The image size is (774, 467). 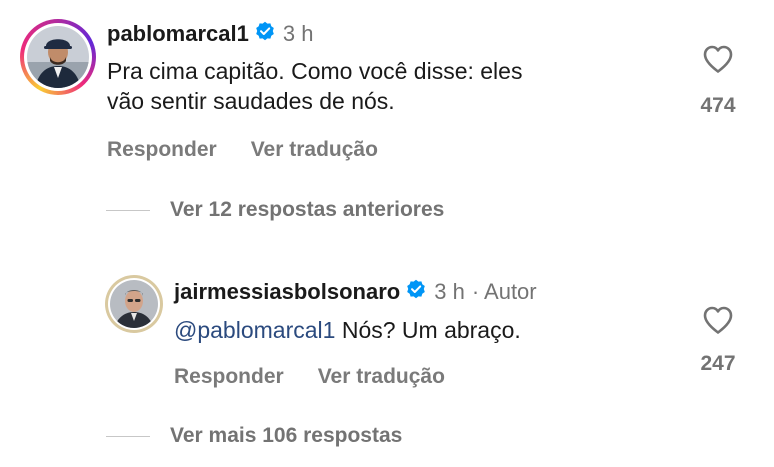 What do you see at coordinates (315, 71) in the screenshot?
I see `comment-text-line: Pra cima capitão. Como você disse: eles` at bounding box center [315, 71].